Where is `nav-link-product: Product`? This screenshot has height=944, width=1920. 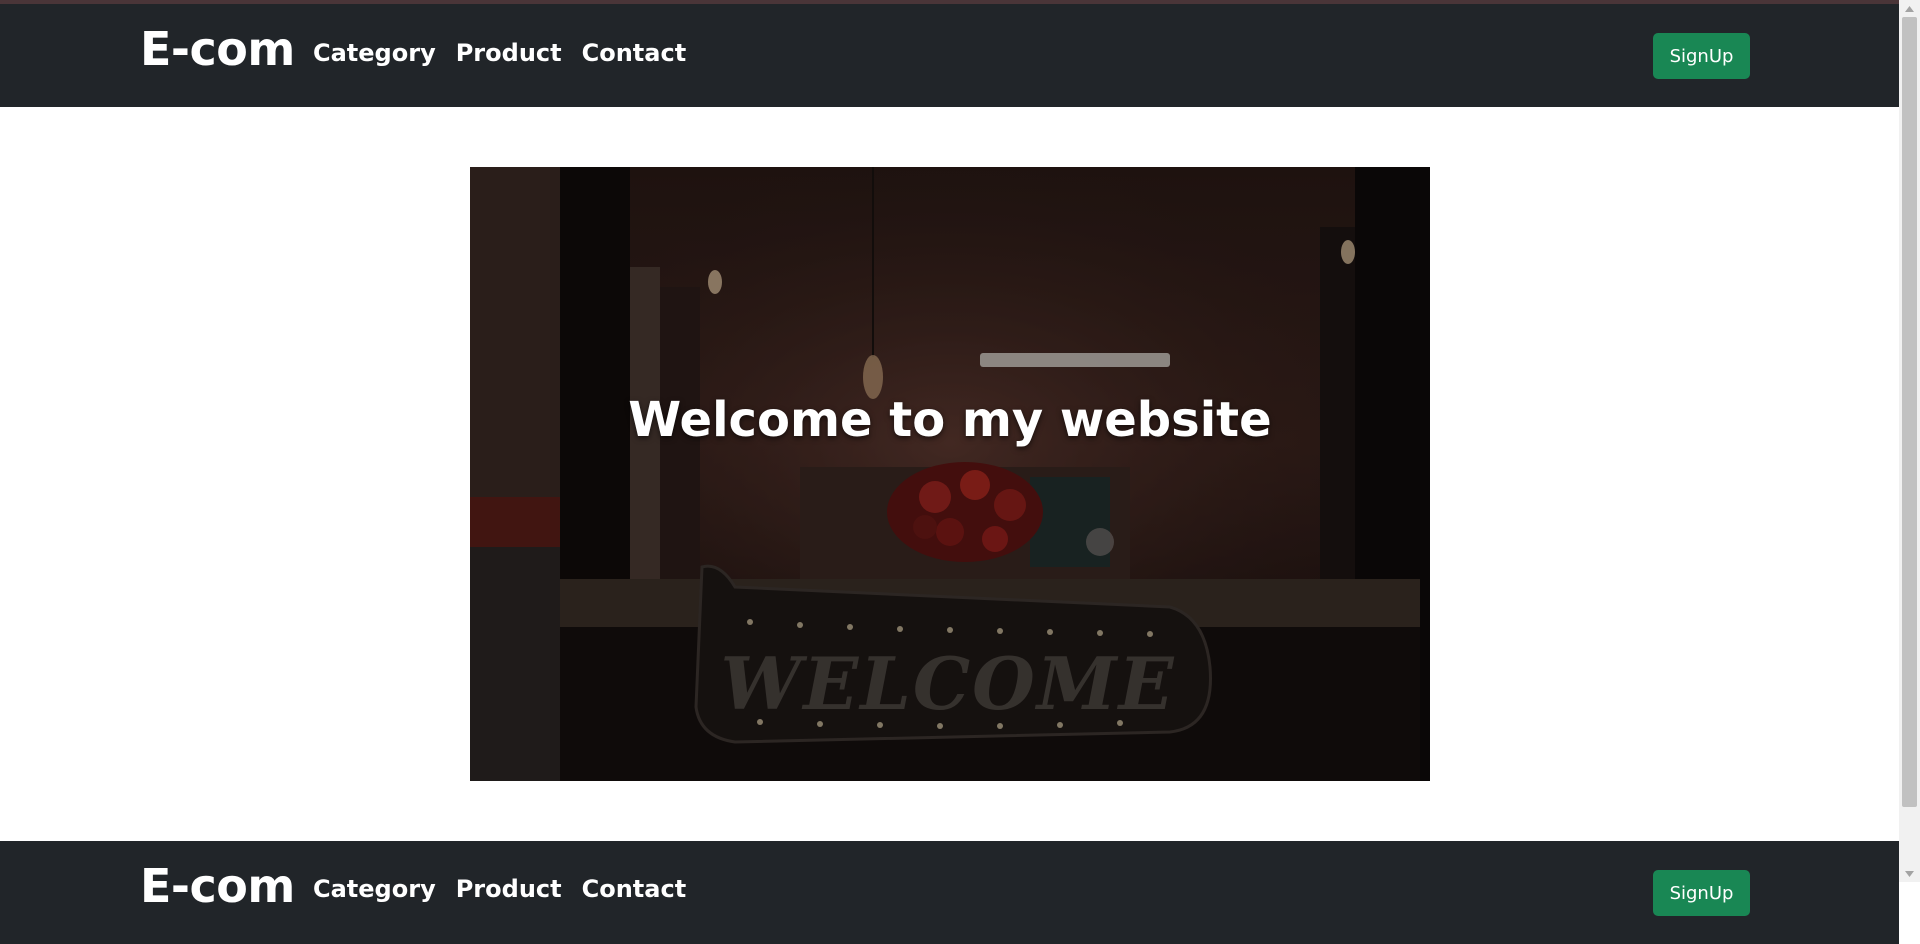
nav-link-product: Product is located at coordinates (509, 53).